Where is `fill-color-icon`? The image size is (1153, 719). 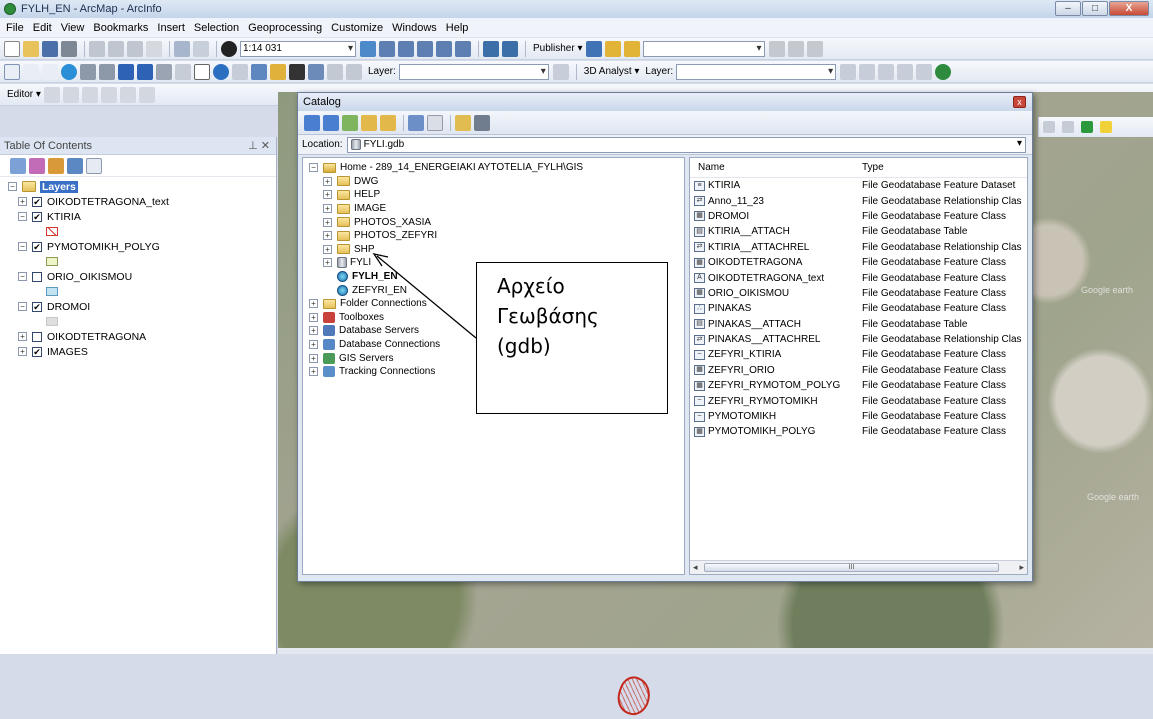 fill-color-icon is located at coordinates (1049, 127).